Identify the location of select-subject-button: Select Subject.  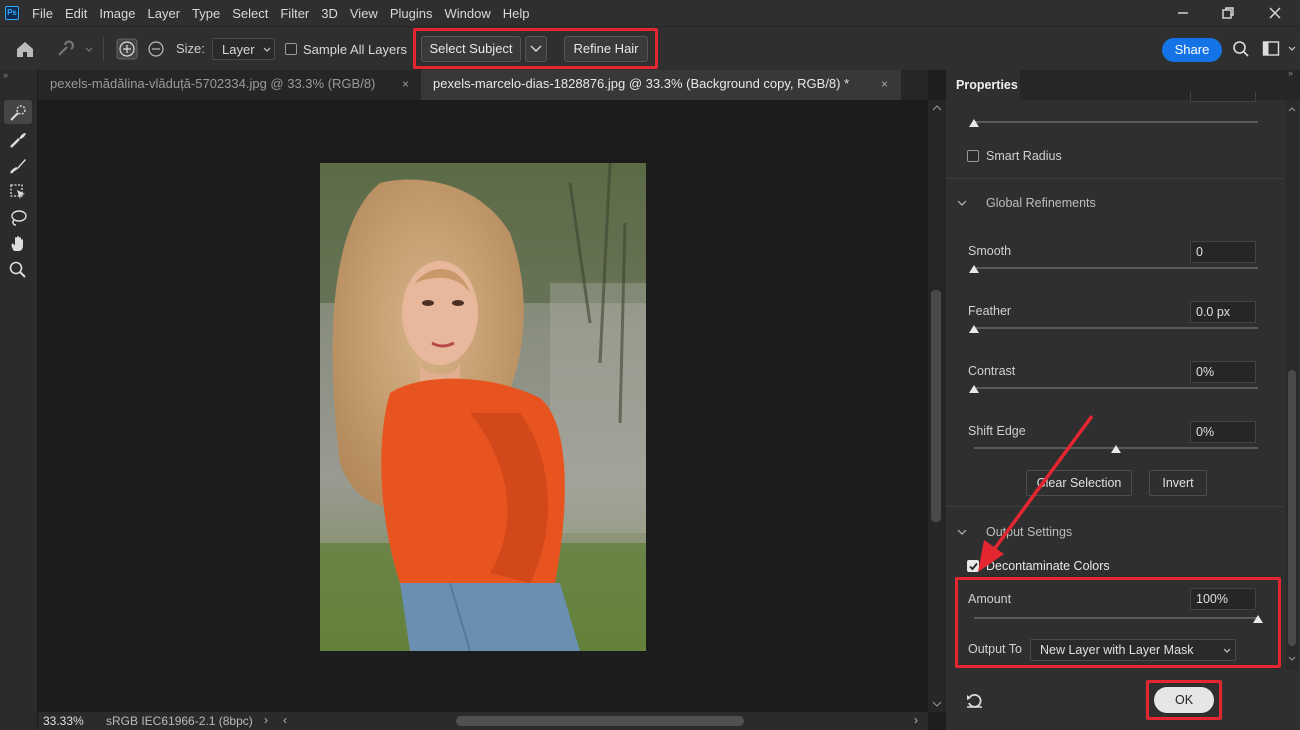
(471, 49).